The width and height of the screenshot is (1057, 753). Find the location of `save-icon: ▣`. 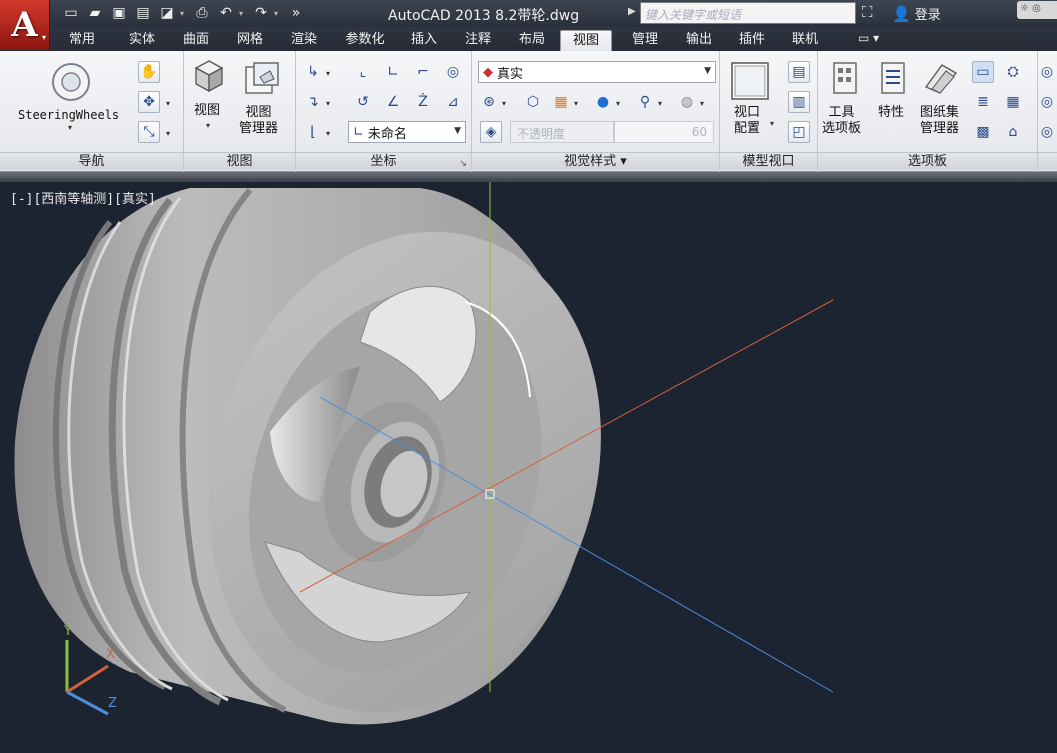

save-icon: ▣ is located at coordinates (119, 13).